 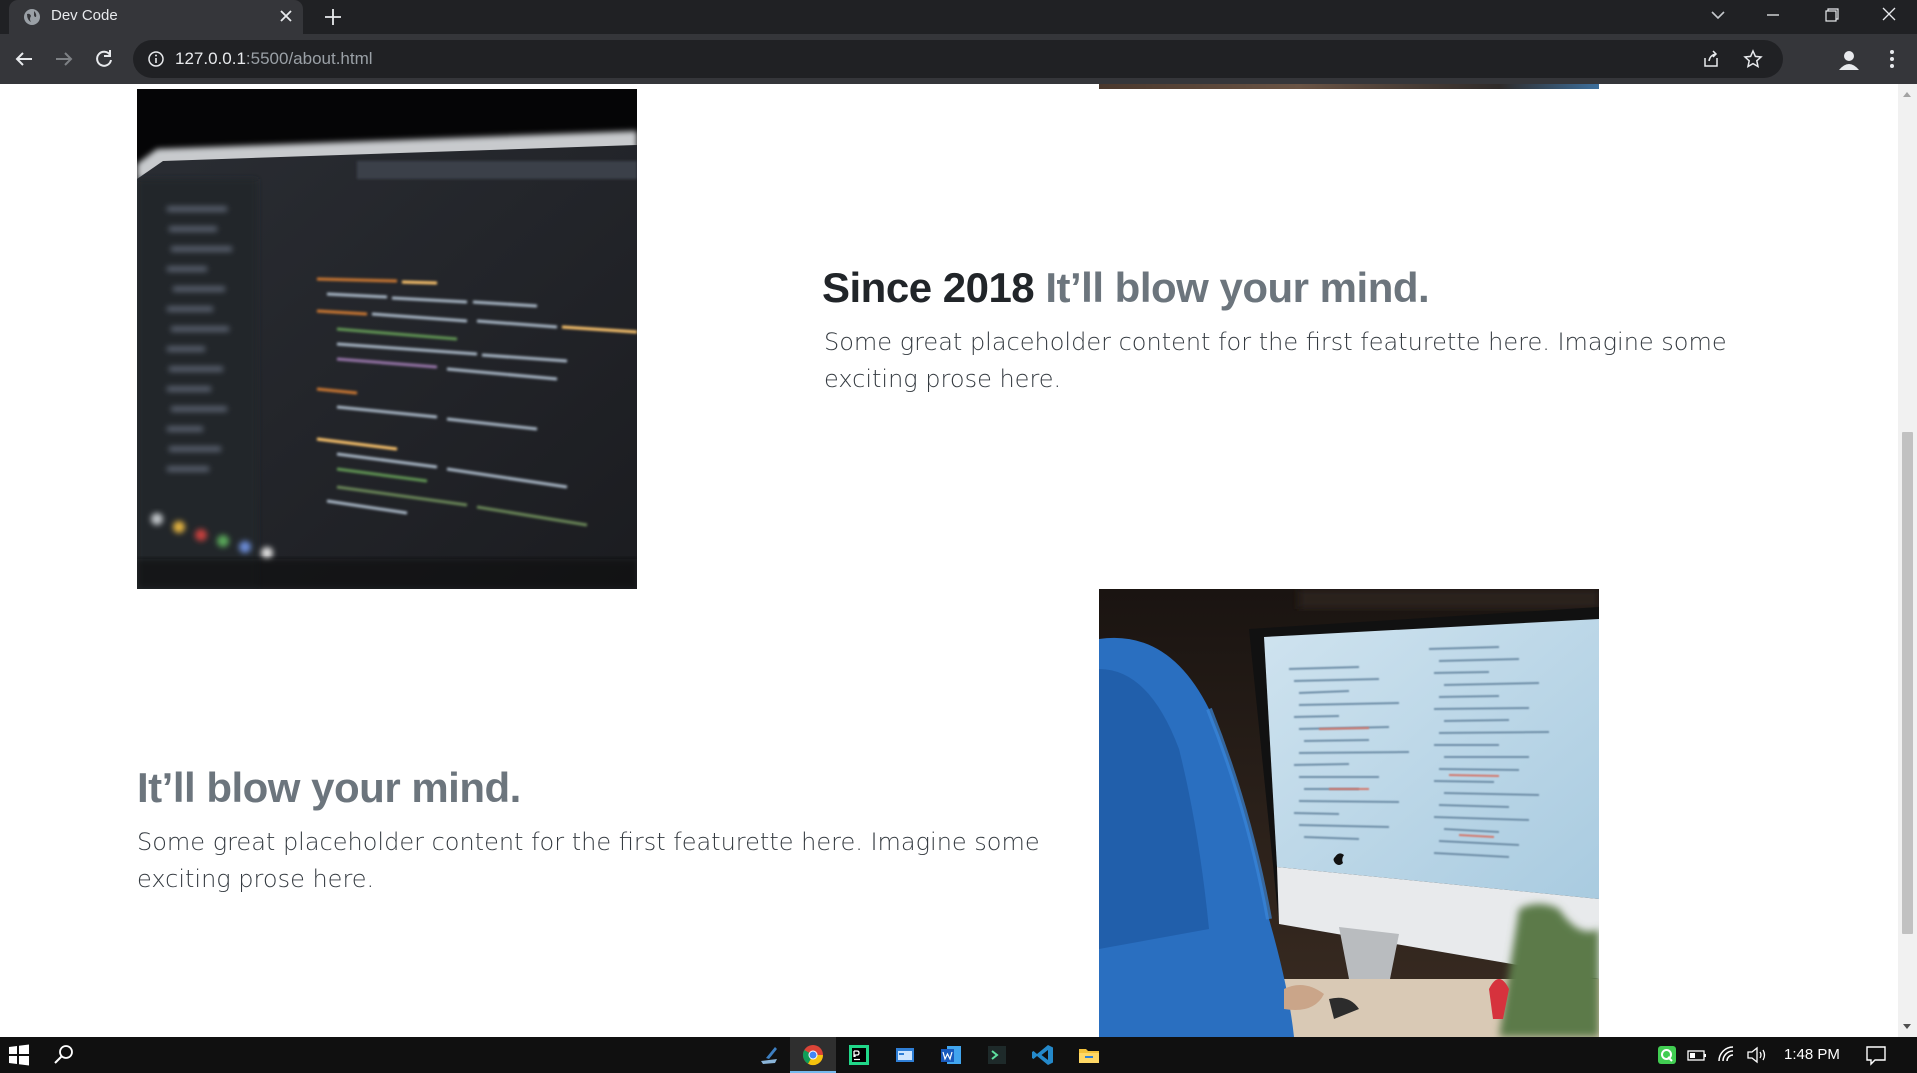 I want to click on taskbar-clock: 1:48 PM, so click(x=1812, y=1054).